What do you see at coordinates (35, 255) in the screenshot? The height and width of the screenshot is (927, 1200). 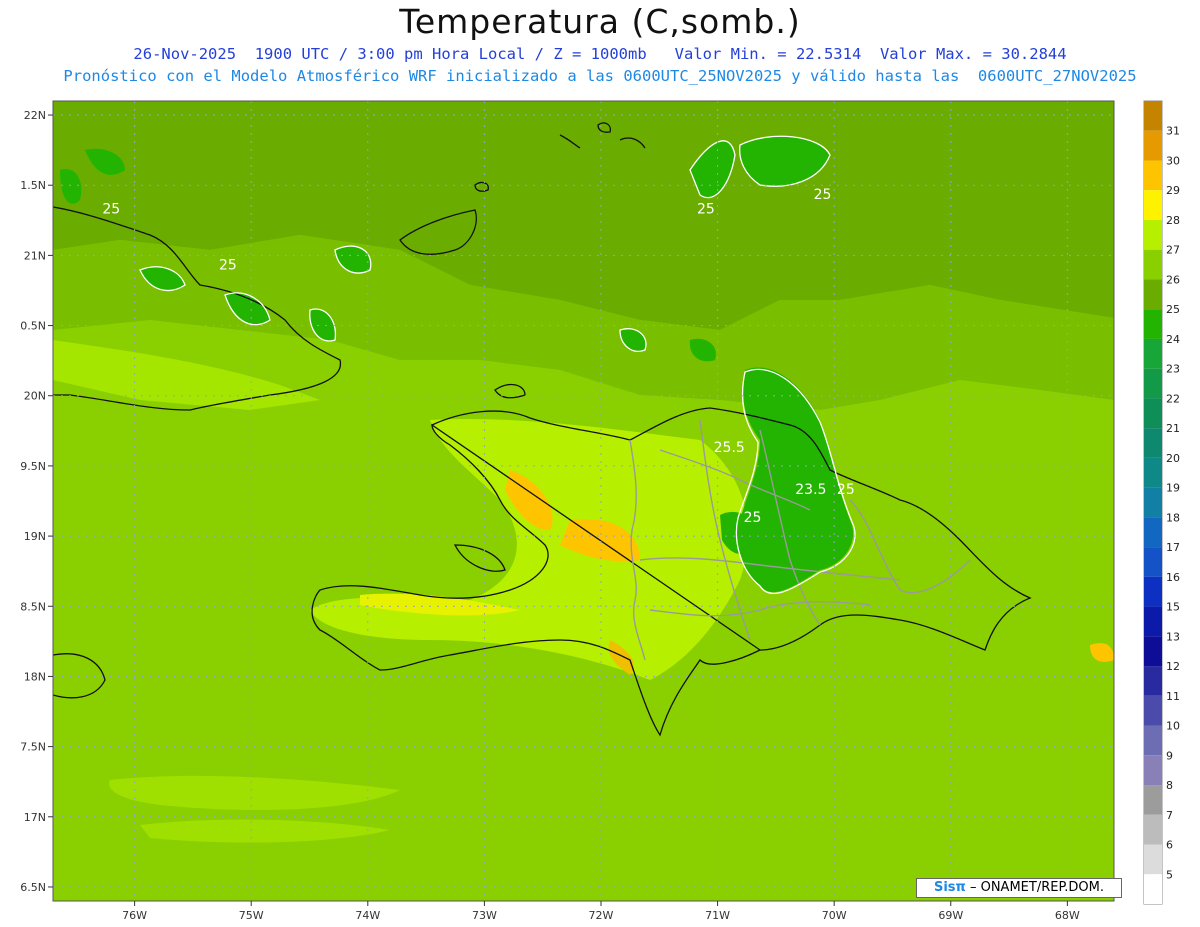 I see `lat-tick-label: 21N` at bounding box center [35, 255].